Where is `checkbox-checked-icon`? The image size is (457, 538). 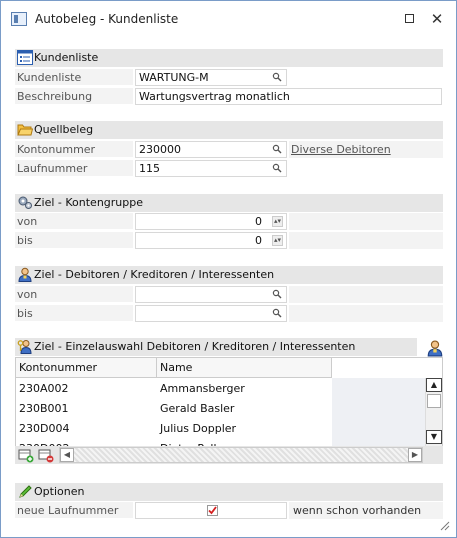 checkbox-checked-icon is located at coordinates (212, 510).